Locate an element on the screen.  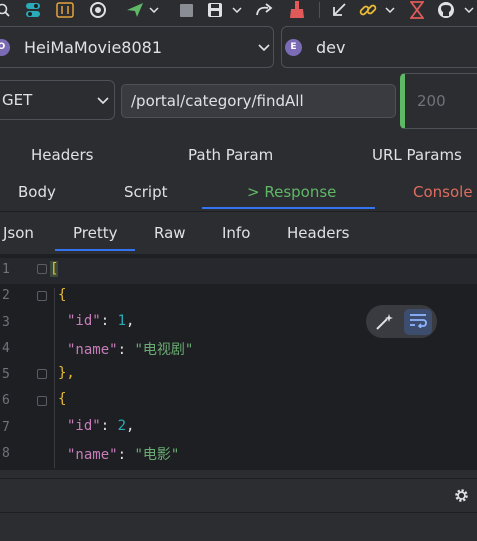
toggle-icon is located at coordinates (33, 10).